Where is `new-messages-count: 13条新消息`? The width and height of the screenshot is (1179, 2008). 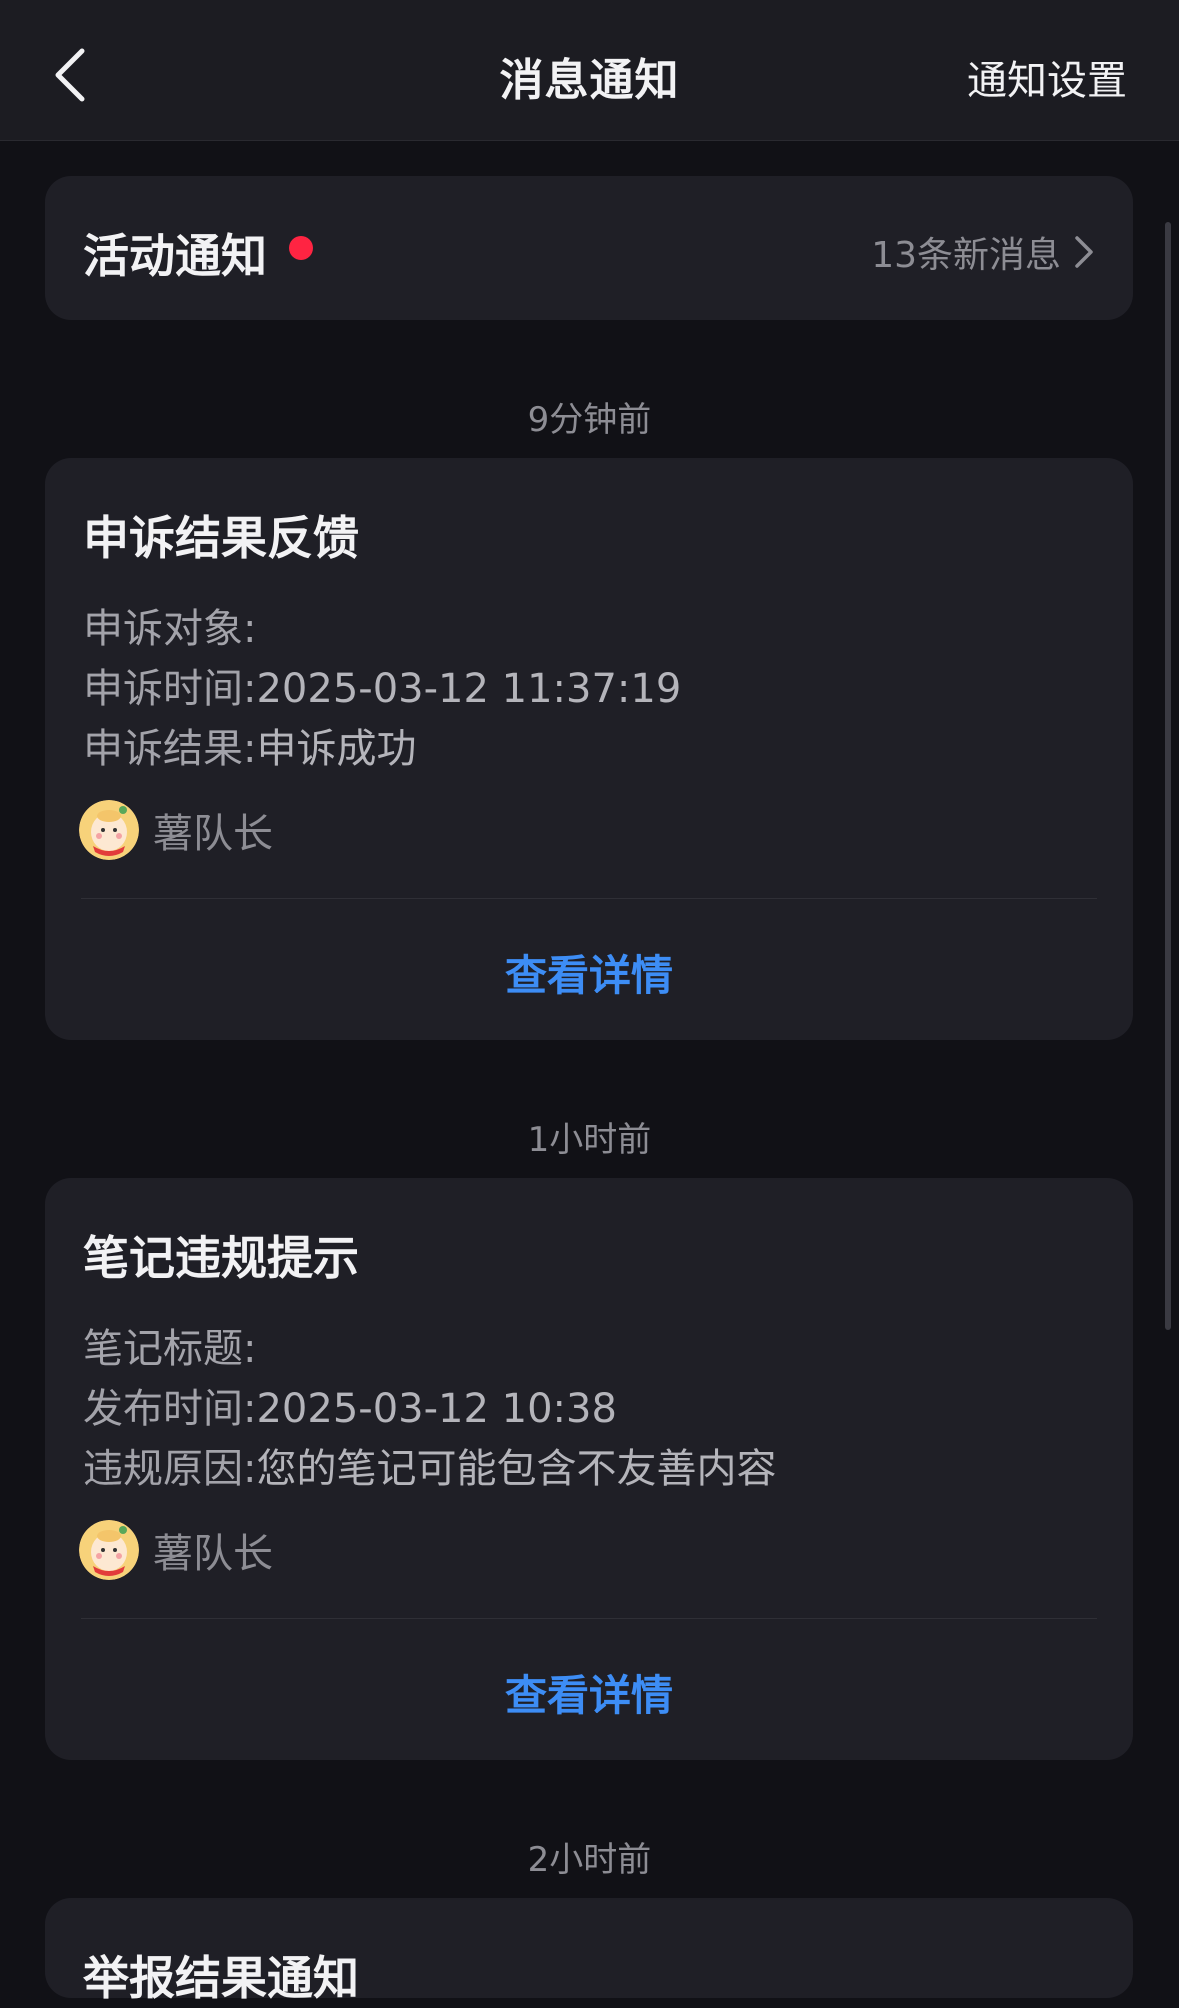
new-messages-count: 13条新消息 is located at coordinates (966, 255).